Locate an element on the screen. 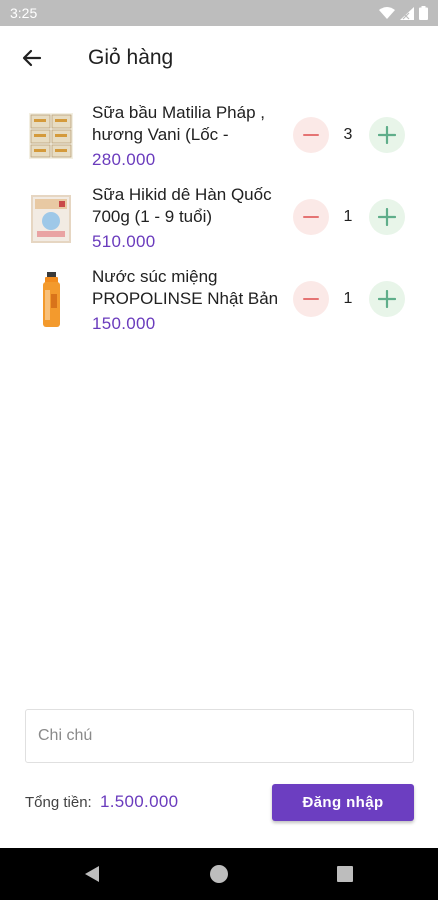 The width and height of the screenshot is (438, 900). circle-home-icon is located at coordinates (219, 874).